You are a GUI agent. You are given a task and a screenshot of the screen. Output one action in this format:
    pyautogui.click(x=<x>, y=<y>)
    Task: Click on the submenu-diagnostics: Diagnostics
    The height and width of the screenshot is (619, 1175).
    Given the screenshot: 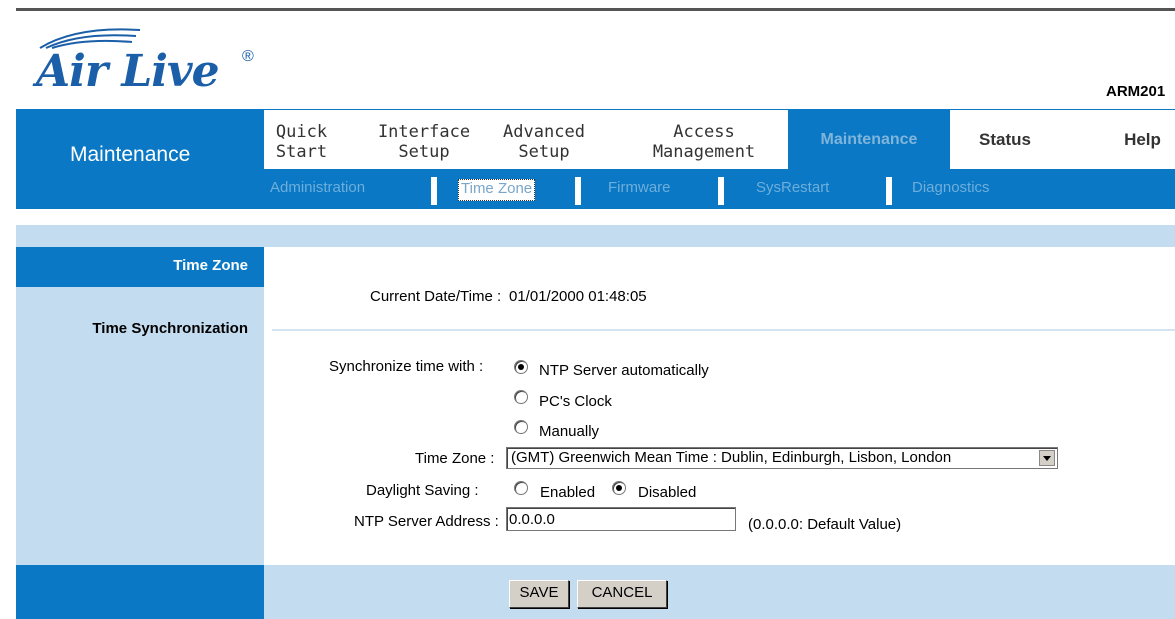 What is the action you would take?
    pyautogui.click(x=951, y=190)
    